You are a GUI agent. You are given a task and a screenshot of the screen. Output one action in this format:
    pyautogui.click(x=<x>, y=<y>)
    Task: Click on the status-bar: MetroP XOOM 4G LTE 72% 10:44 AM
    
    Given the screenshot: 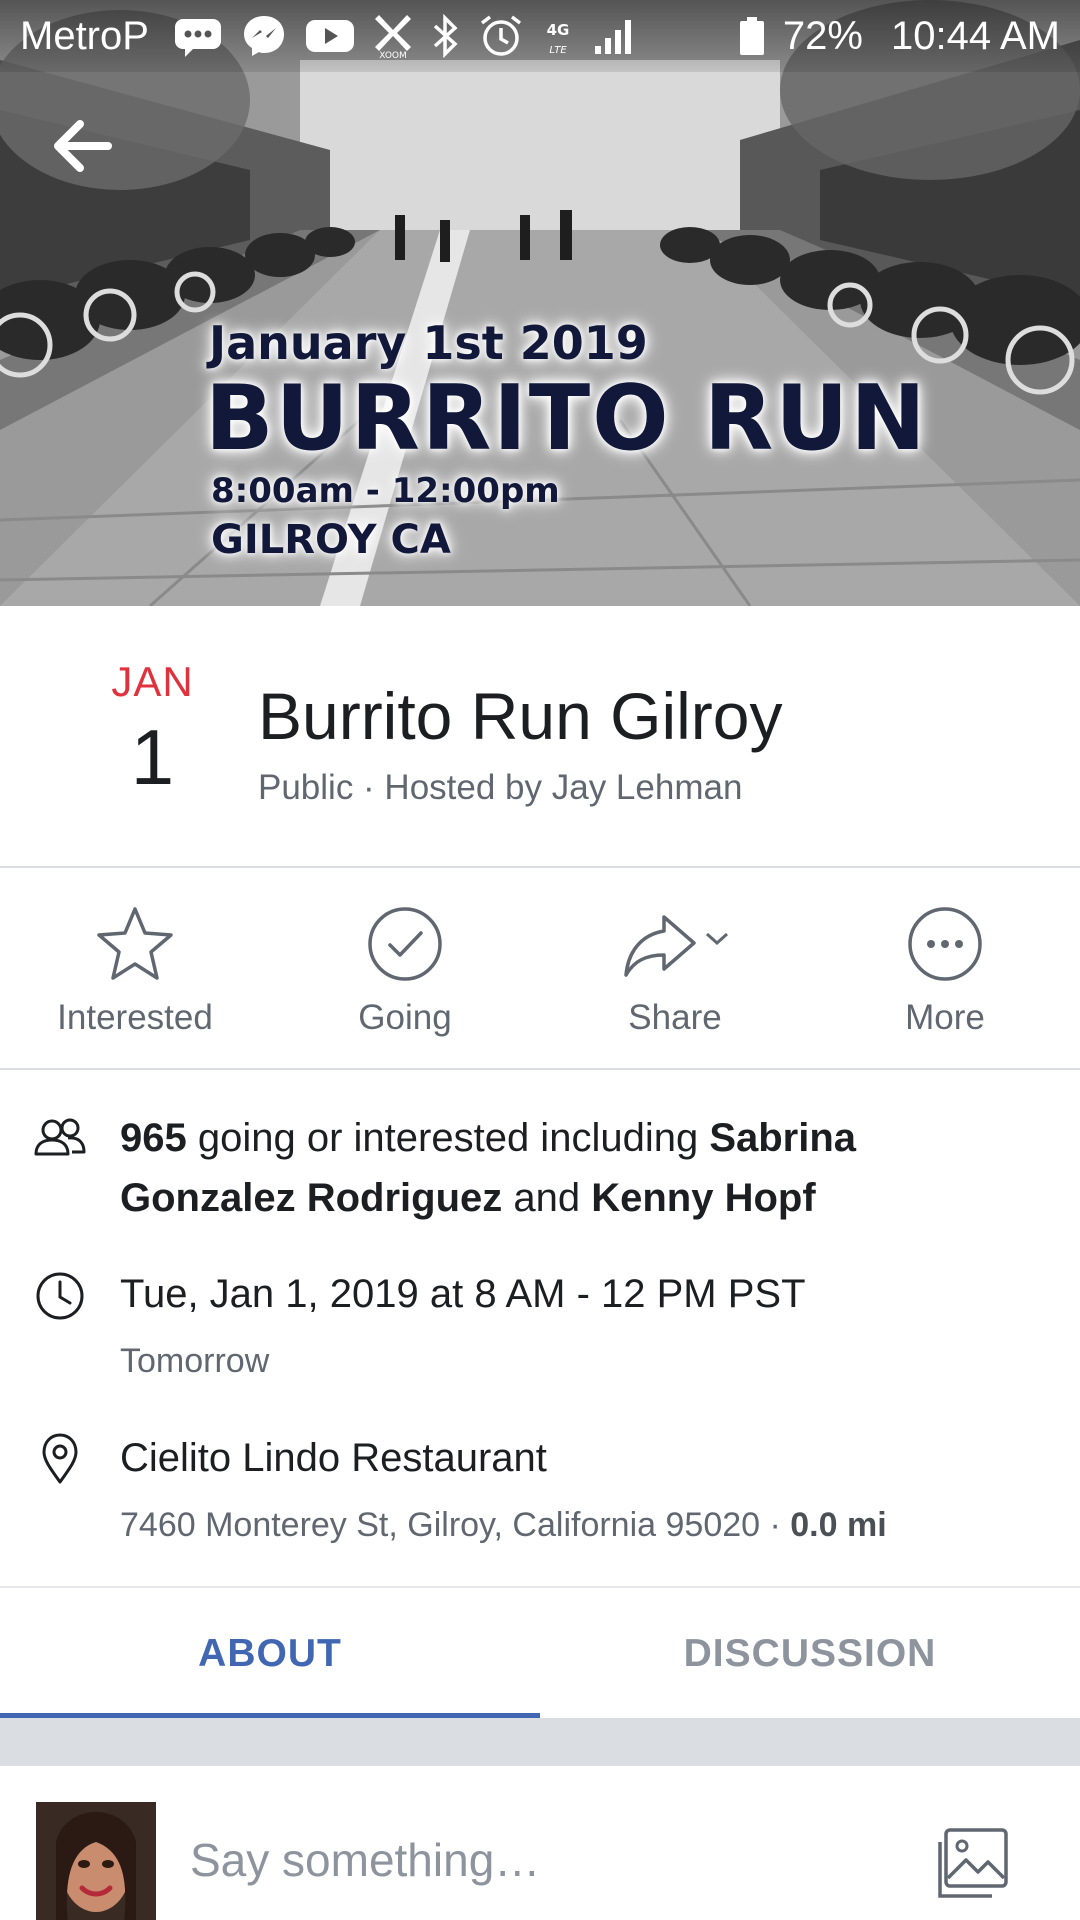 What is the action you would take?
    pyautogui.click(x=540, y=36)
    